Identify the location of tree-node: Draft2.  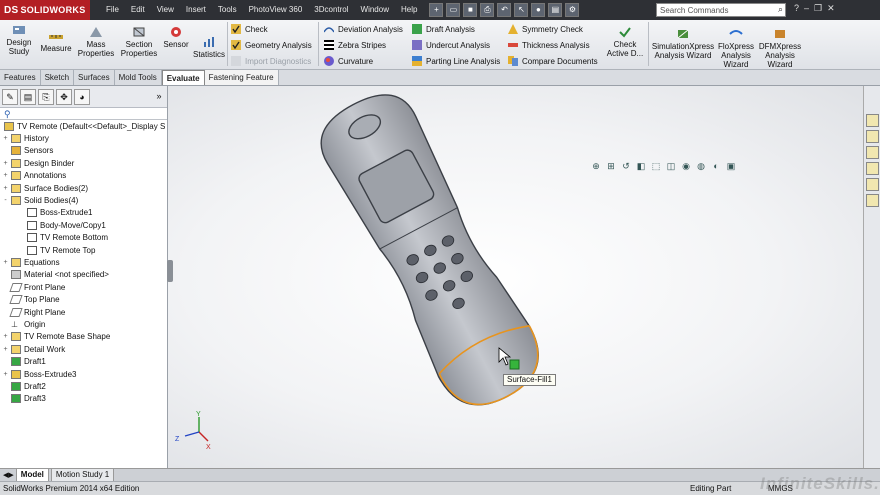
(83, 386).